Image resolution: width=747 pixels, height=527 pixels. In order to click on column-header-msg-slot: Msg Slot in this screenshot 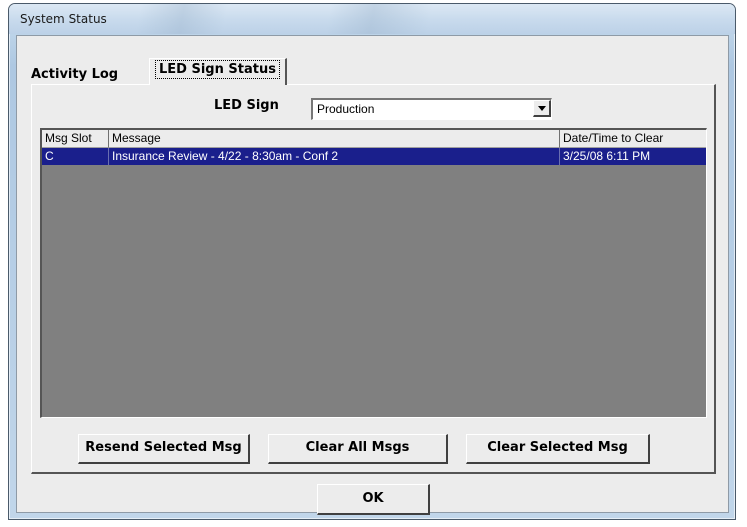, I will do `click(75, 139)`.